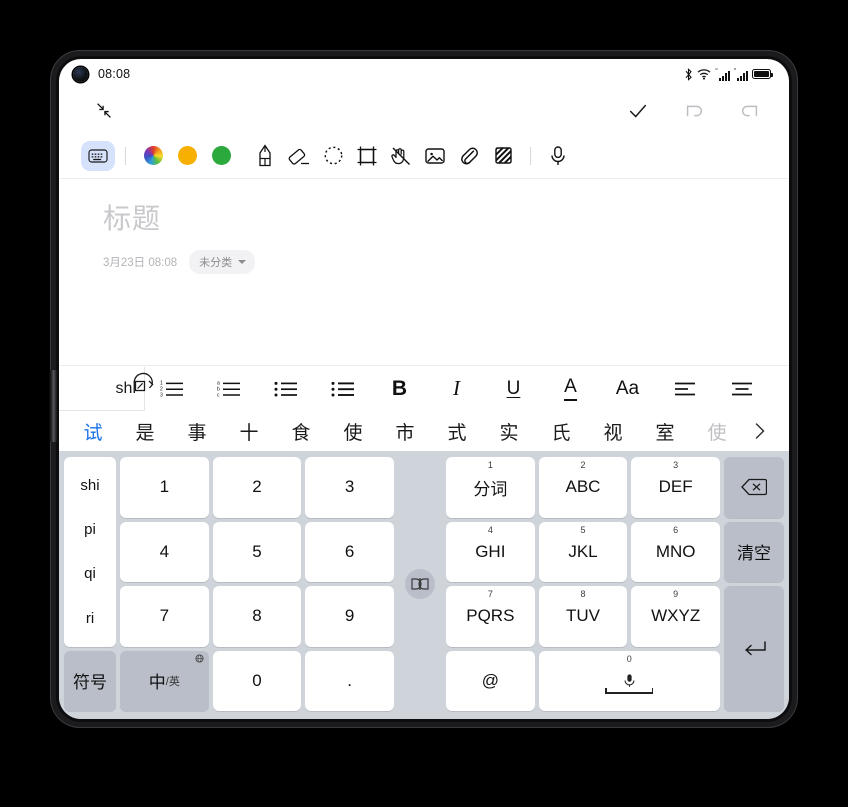  Describe the element at coordinates (349, 487) in the screenshot. I see `key-3: 3` at that location.